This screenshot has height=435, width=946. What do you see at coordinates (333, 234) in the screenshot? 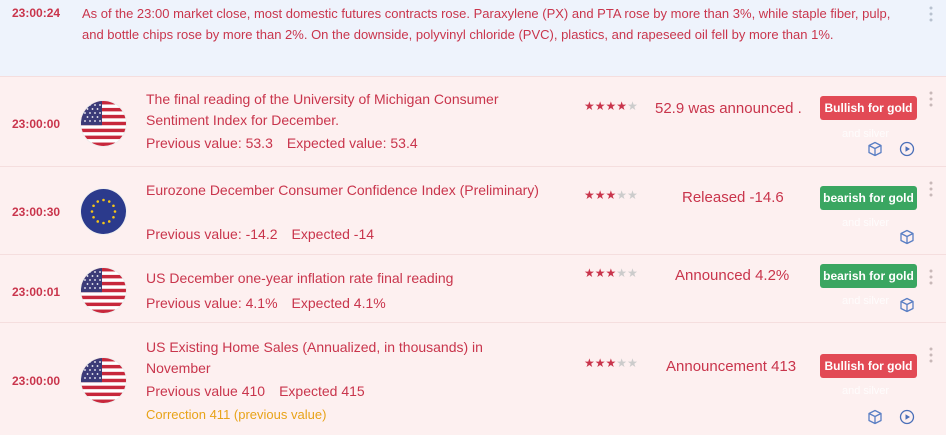
I see `expected-value: Expected -14` at bounding box center [333, 234].